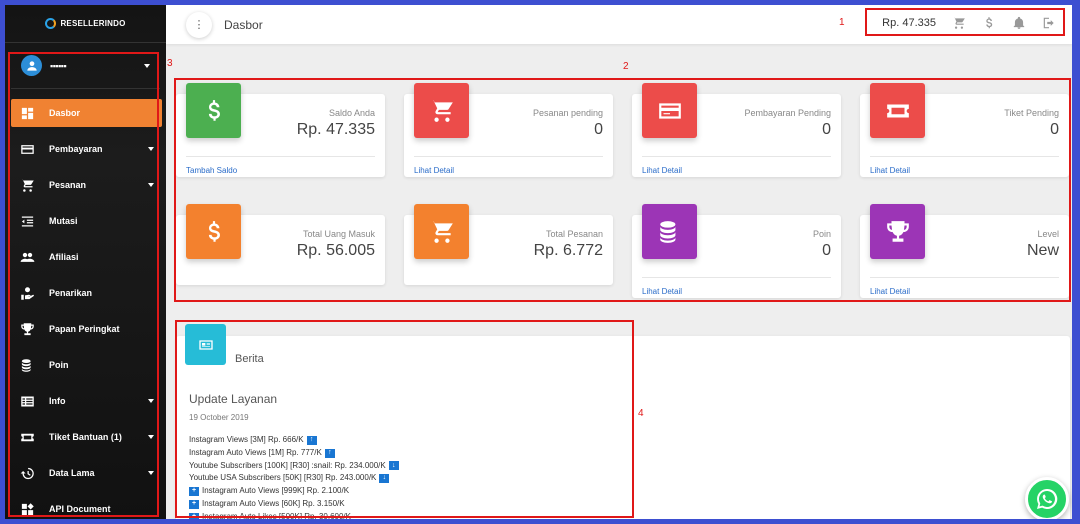 This screenshot has width=1080, height=524. I want to click on whatsapp-icon, so click(1047, 498).